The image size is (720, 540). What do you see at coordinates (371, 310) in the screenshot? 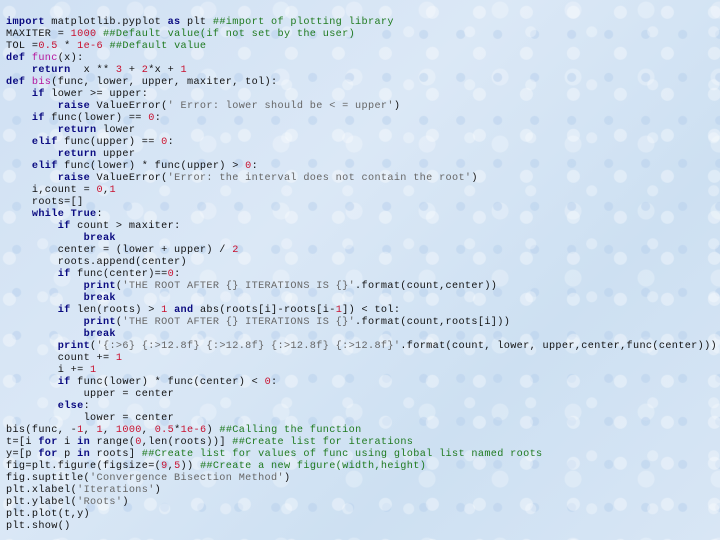
I see `code-text: ]) < tol:` at bounding box center [371, 310].